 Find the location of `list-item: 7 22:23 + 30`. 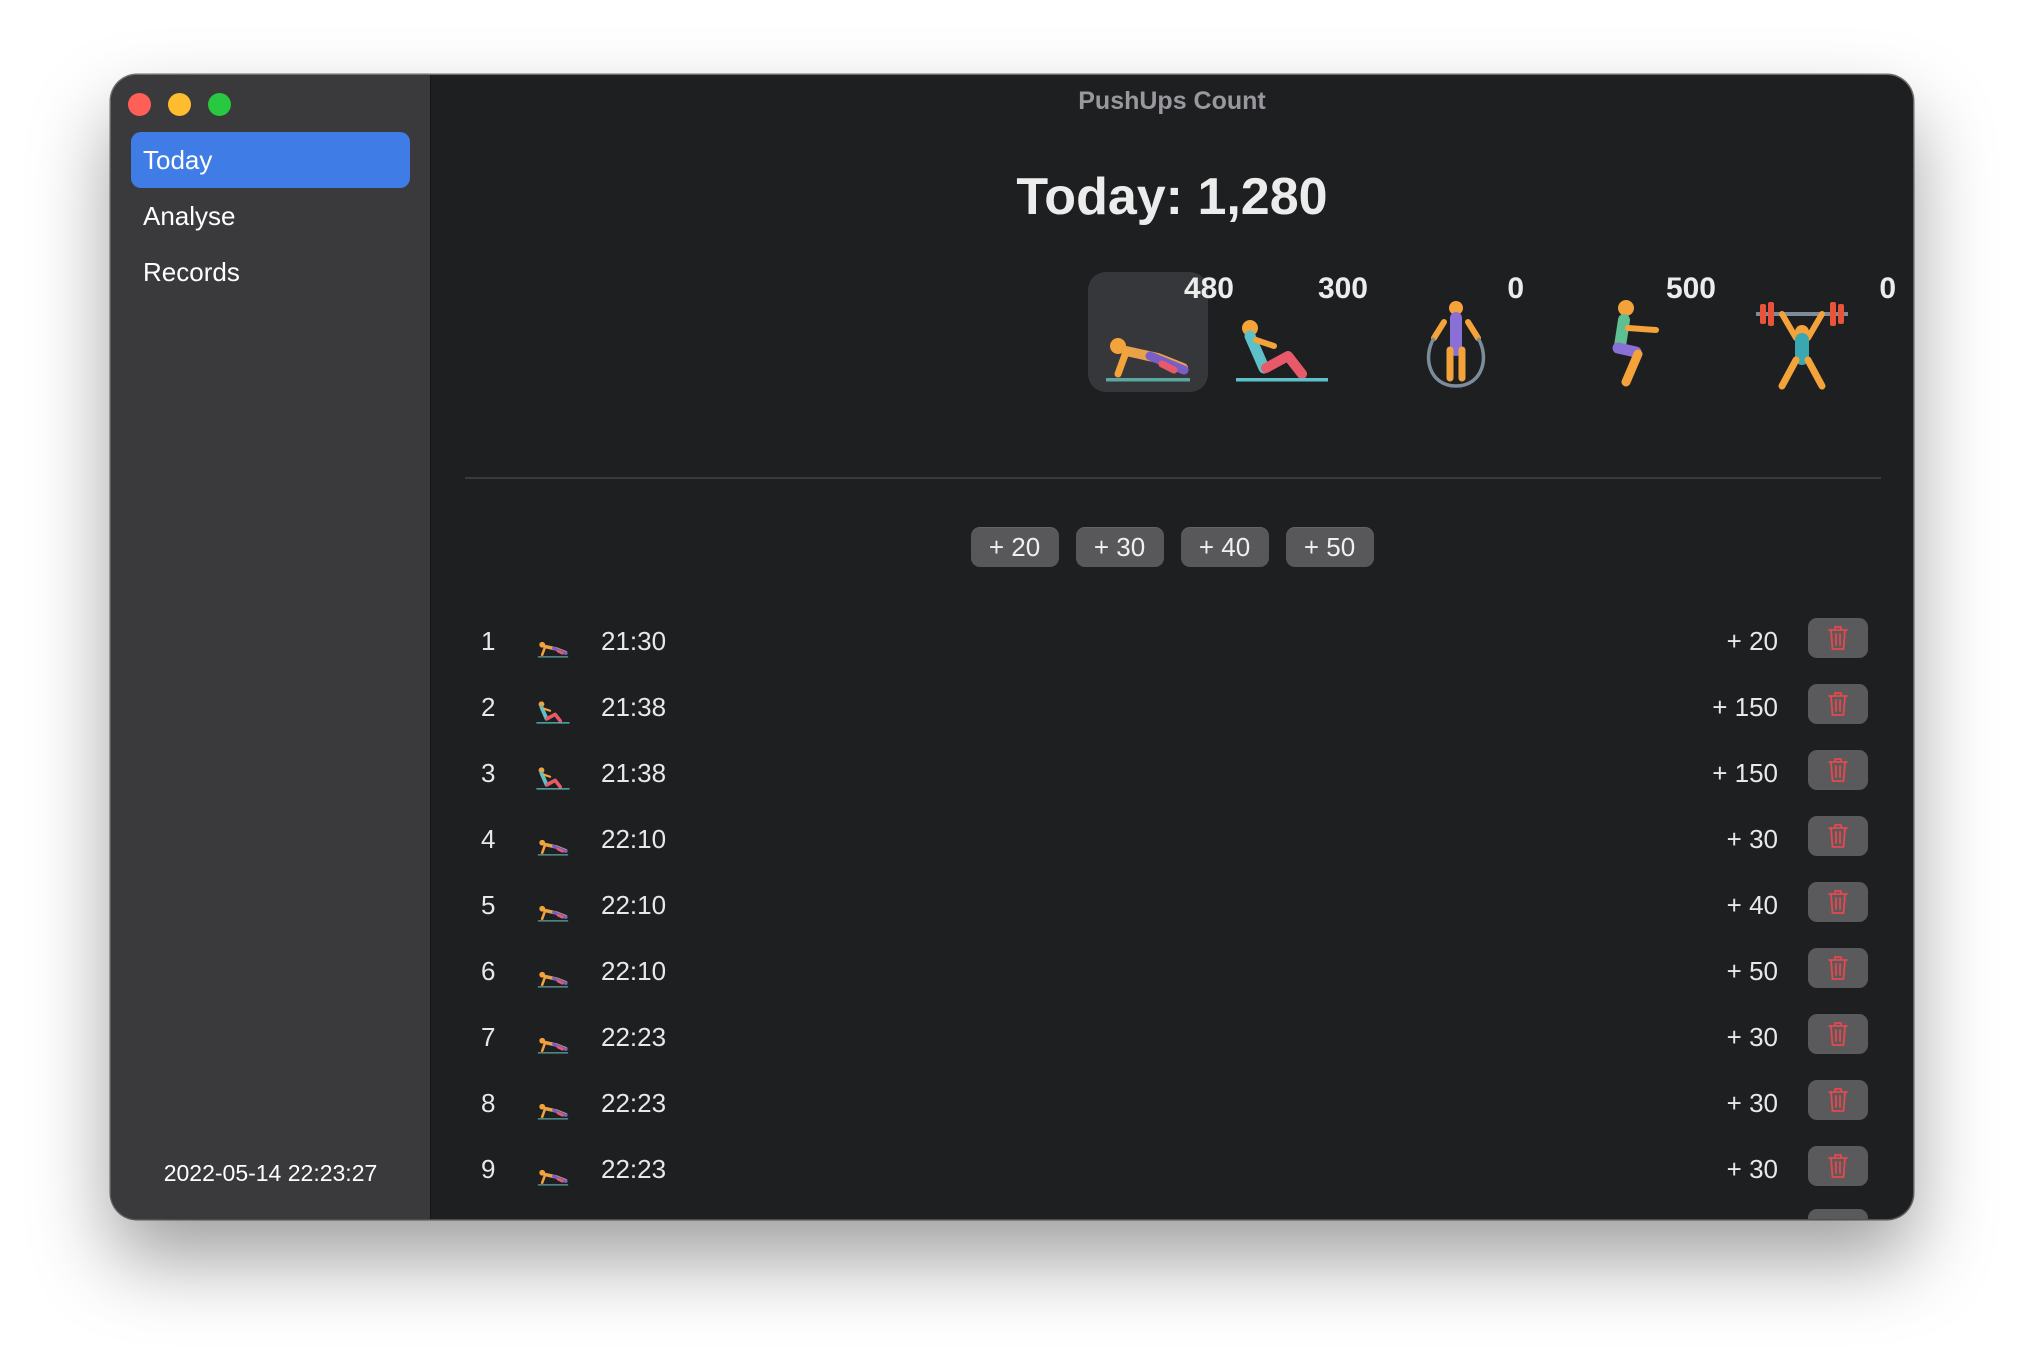

list-item: 7 22:23 + 30 is located at coordinates (1172, 1042).